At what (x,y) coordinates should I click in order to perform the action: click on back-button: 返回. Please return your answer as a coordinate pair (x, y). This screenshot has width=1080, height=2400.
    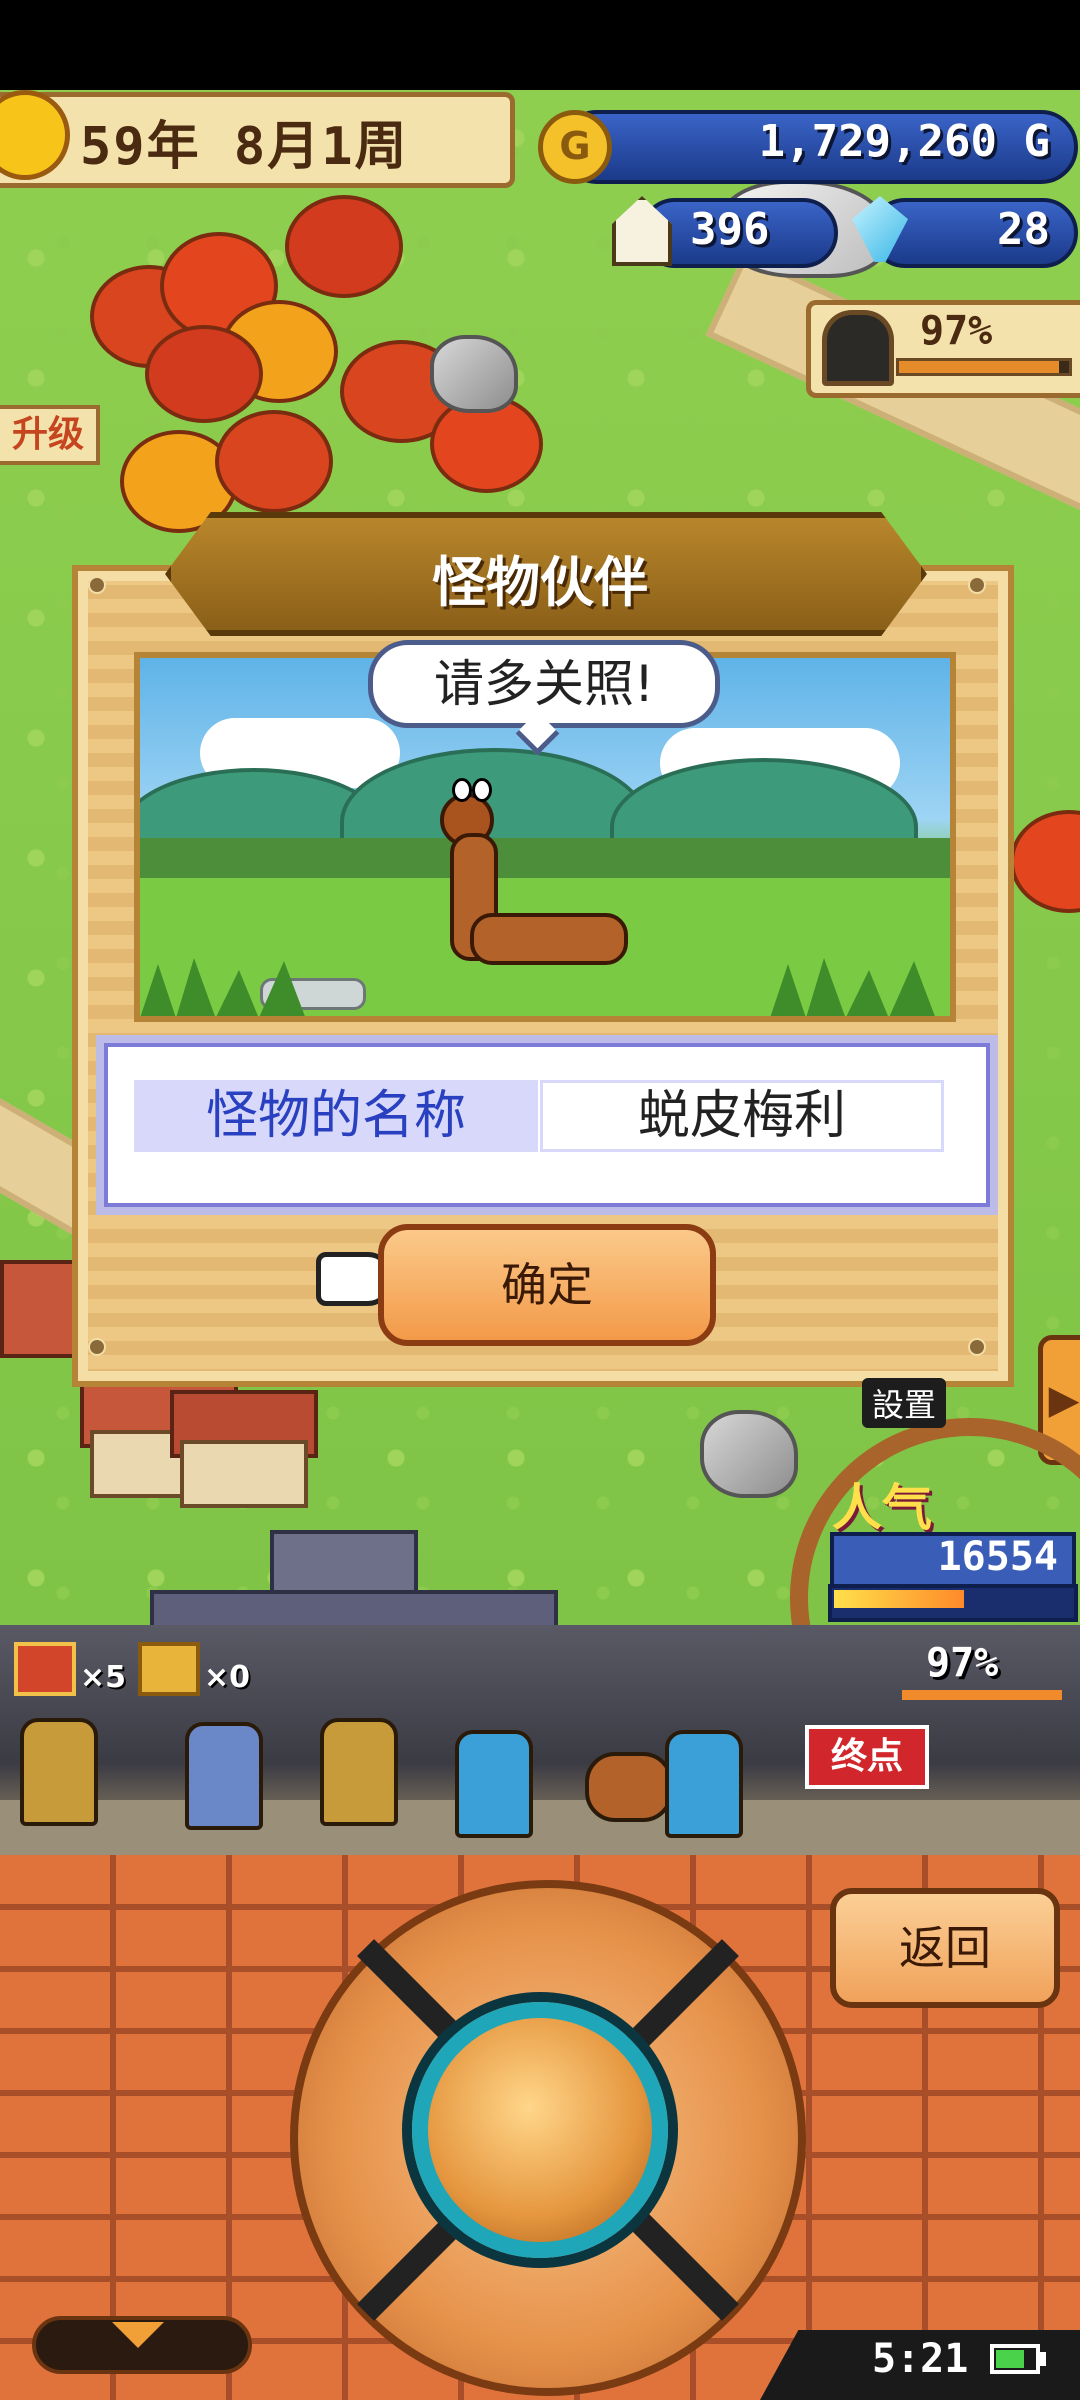
    Looking at the image, I should click on (945, 1948).